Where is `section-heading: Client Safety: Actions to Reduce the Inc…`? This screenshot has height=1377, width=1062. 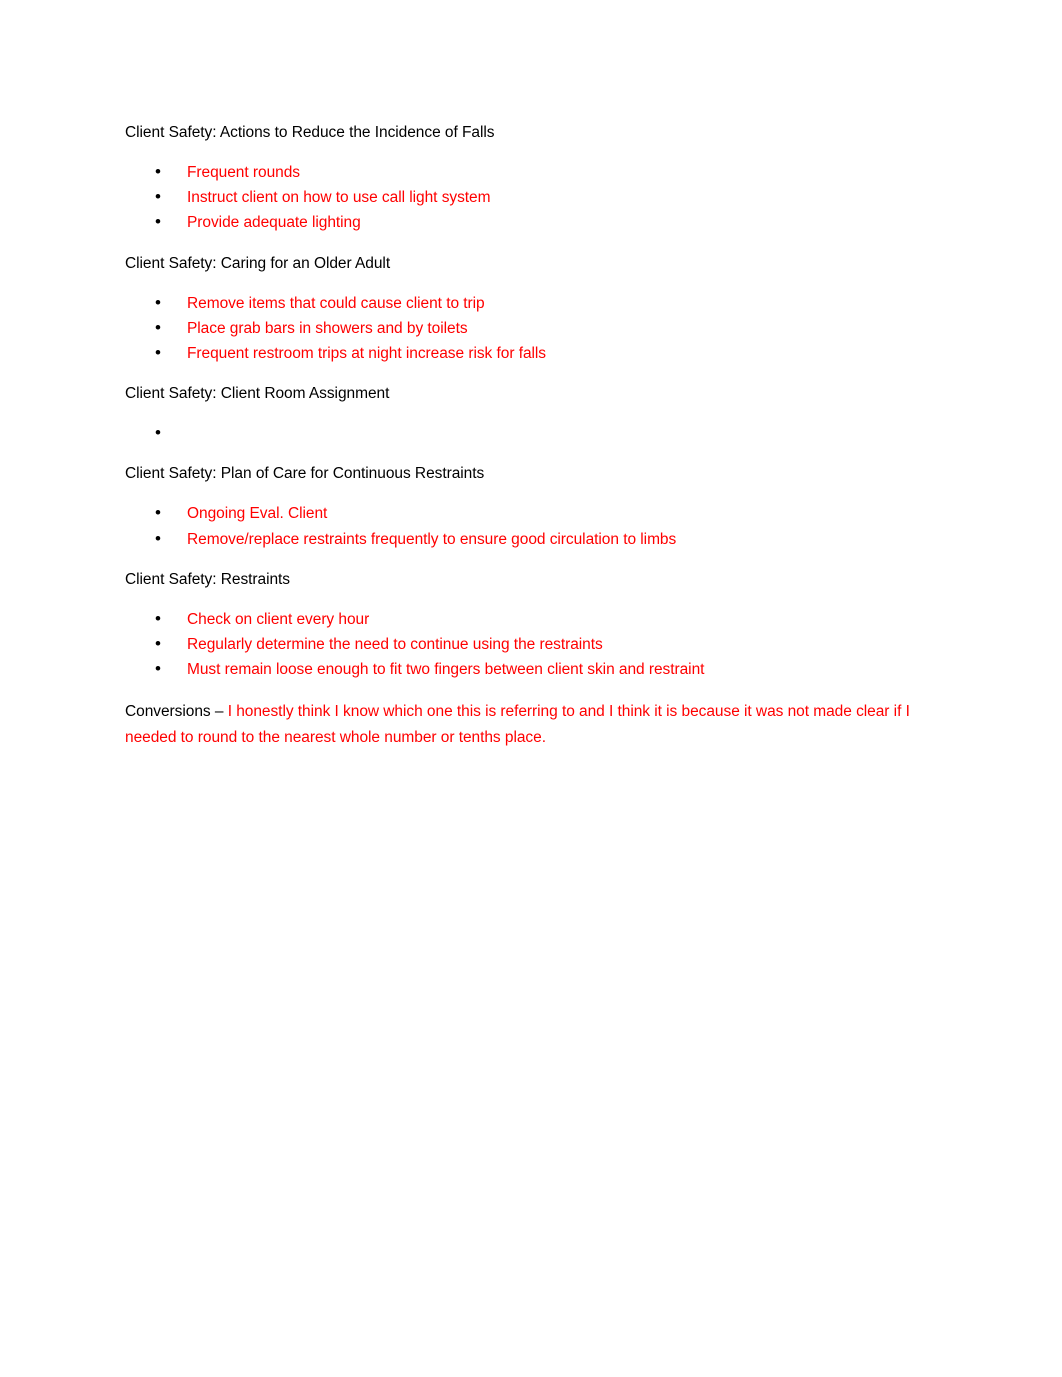
section-heading: Client Safety: Actions to Reduce the Inc… is located at coordinates (310, 132).